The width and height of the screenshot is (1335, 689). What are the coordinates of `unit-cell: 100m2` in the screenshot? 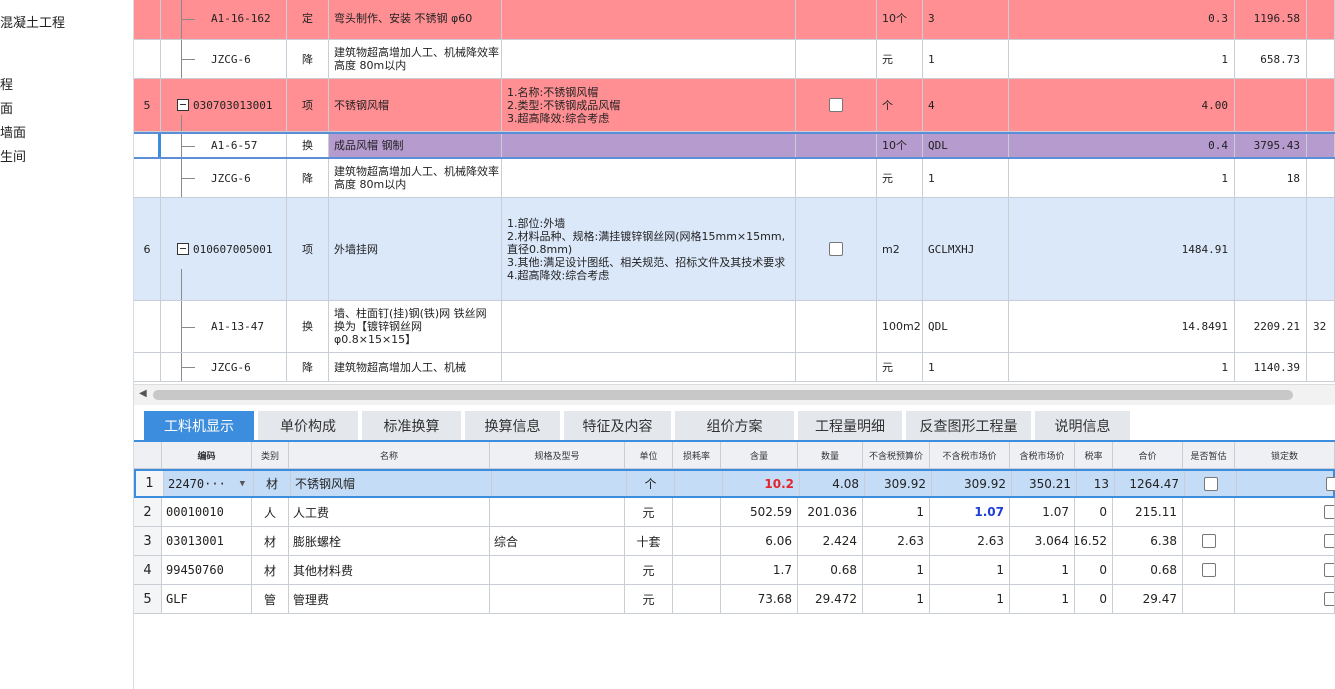 It's located at (900, 326).